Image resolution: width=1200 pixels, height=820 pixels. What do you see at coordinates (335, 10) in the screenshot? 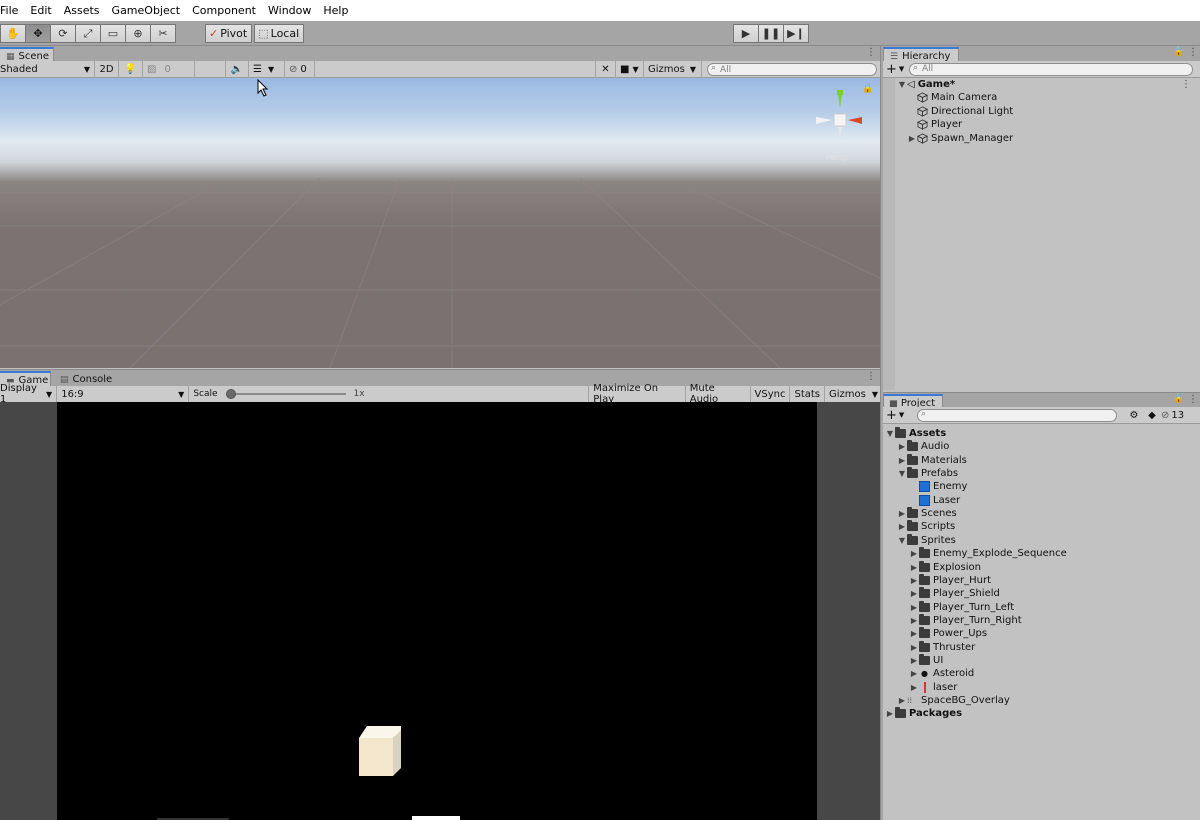
I see `menu-help: Help` at bounding box center [335, 10].